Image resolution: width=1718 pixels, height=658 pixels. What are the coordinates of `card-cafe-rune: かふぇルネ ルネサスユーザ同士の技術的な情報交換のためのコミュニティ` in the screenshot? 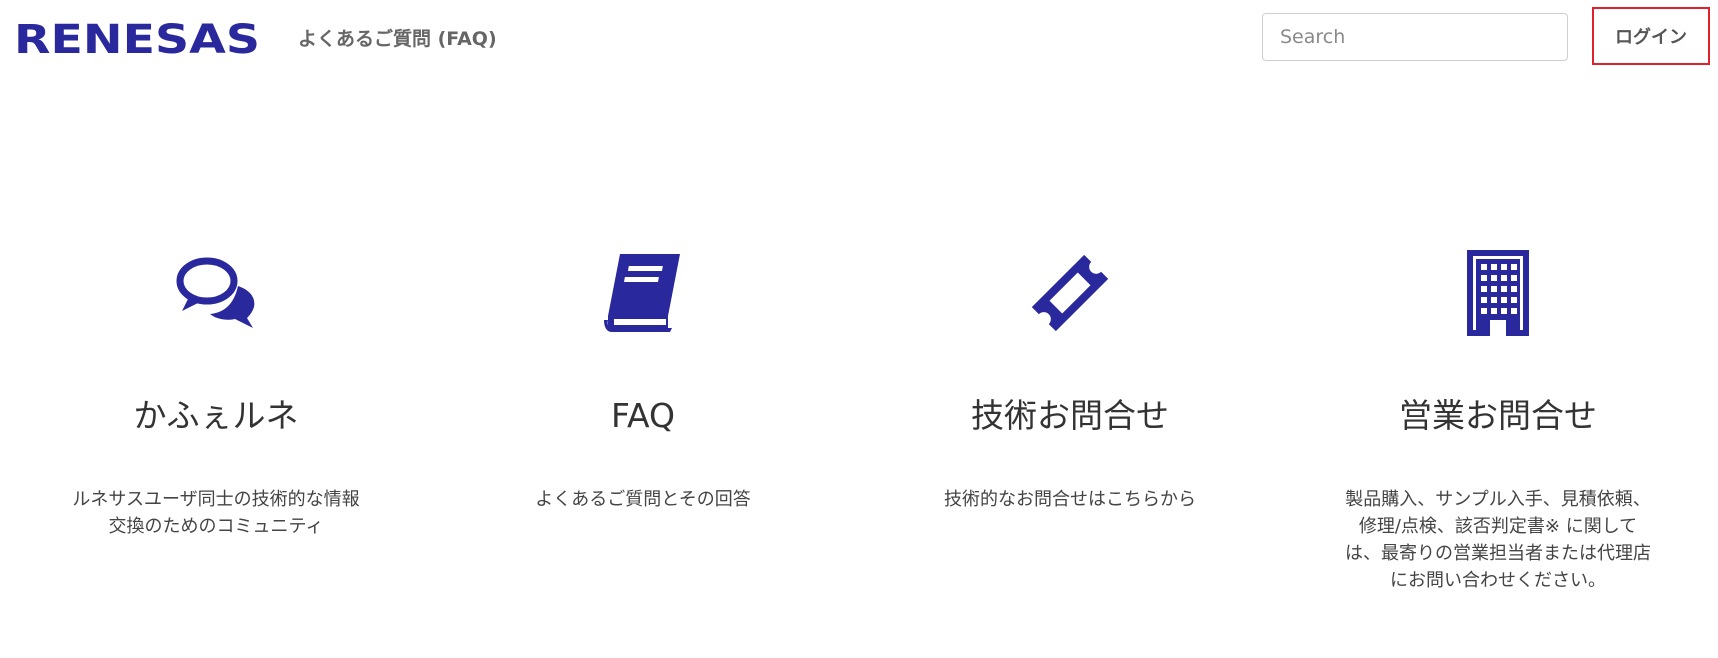 It's located at (216, 394).